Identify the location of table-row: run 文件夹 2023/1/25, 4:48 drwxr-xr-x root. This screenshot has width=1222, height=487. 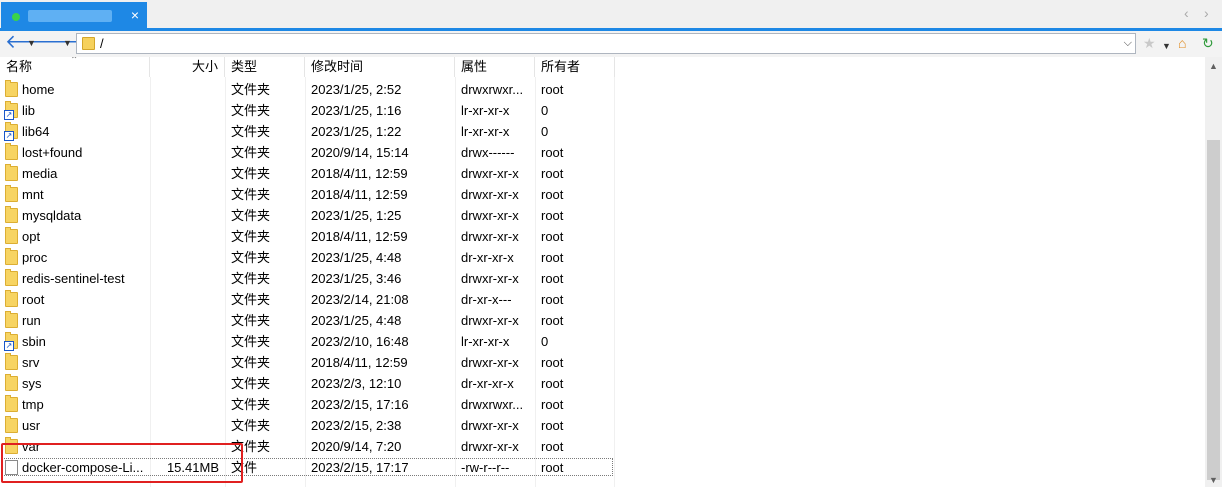
(602, 320).